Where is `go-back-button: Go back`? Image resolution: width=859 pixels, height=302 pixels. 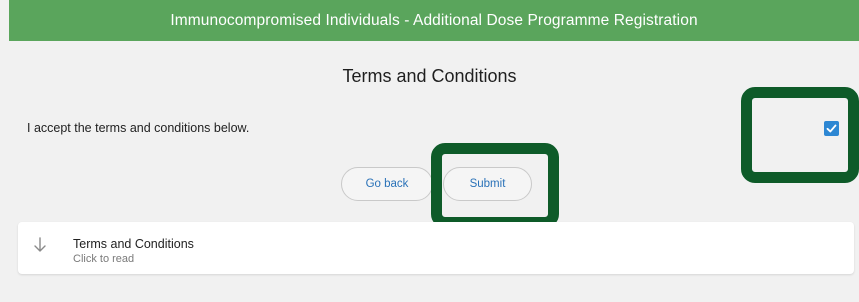
go-back-button: Go back is located at coordinates (387, 184).